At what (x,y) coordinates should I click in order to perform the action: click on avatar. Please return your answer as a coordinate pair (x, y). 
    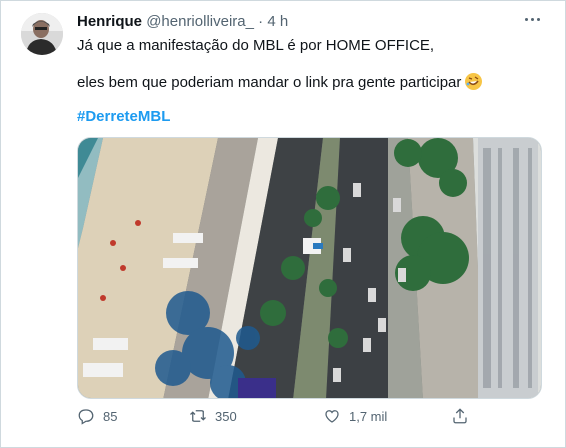
    Looking at the image, I should click on (42, 34).